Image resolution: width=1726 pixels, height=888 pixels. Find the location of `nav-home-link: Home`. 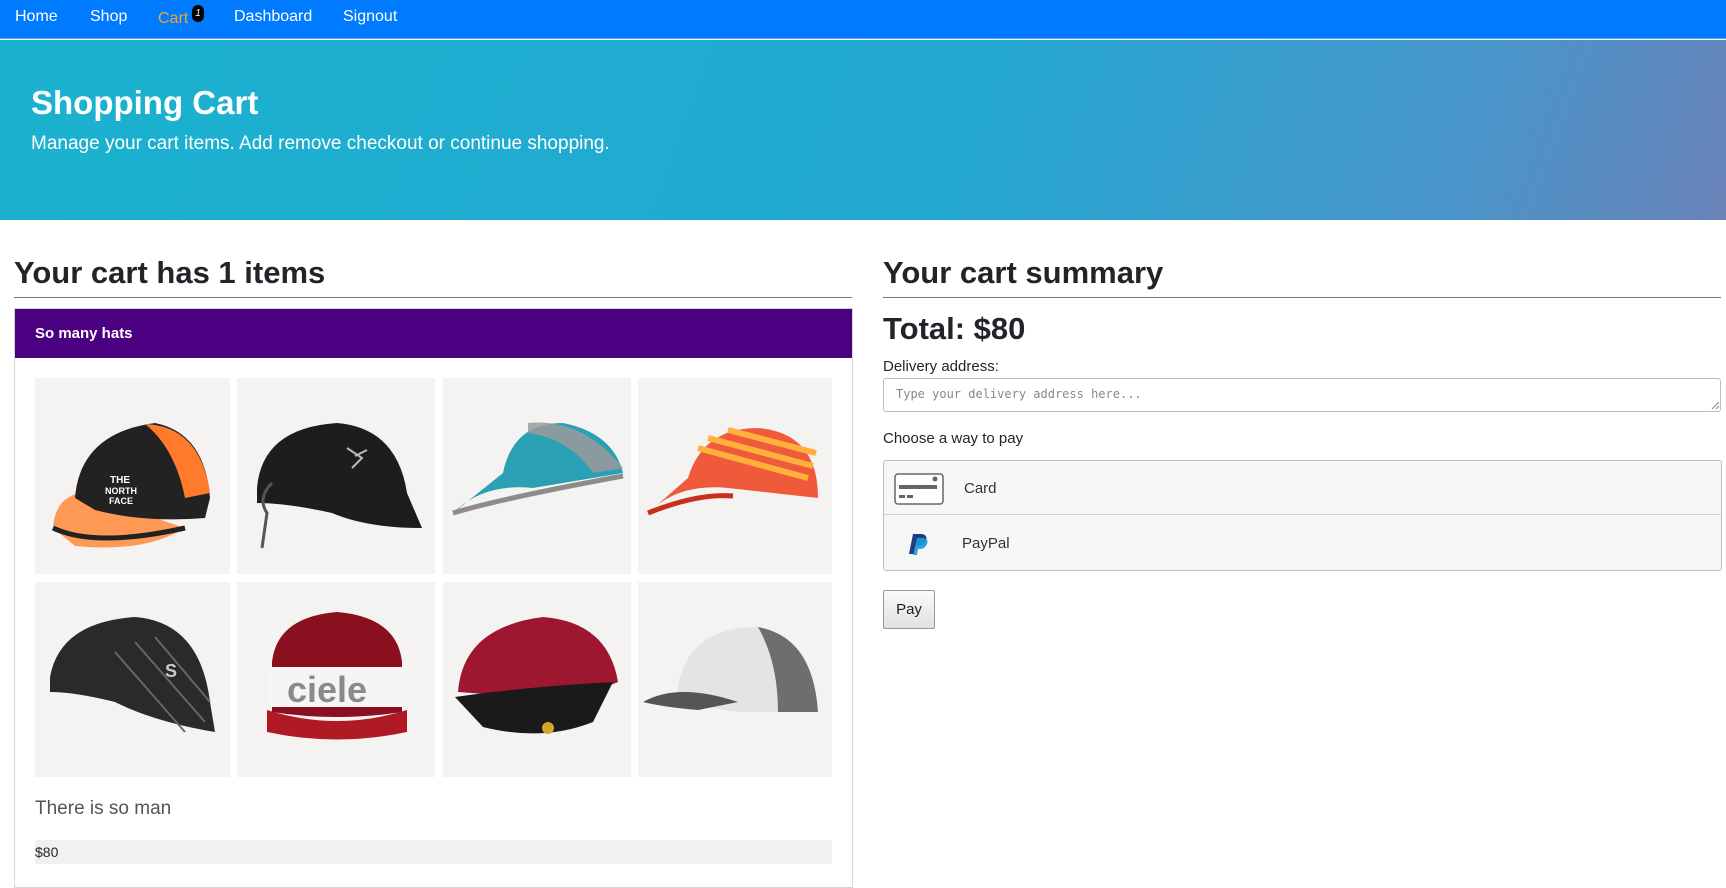

nav-home-link: Home is located at coordinates (36, 17).